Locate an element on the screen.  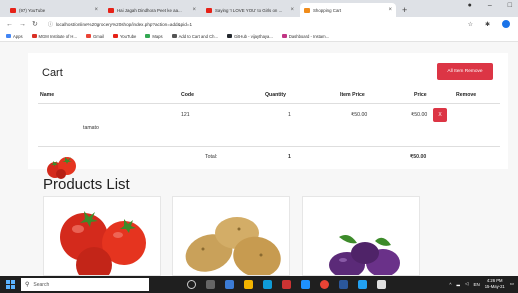
cart-item-quantity: 1 is located at coordinates (289, 115).